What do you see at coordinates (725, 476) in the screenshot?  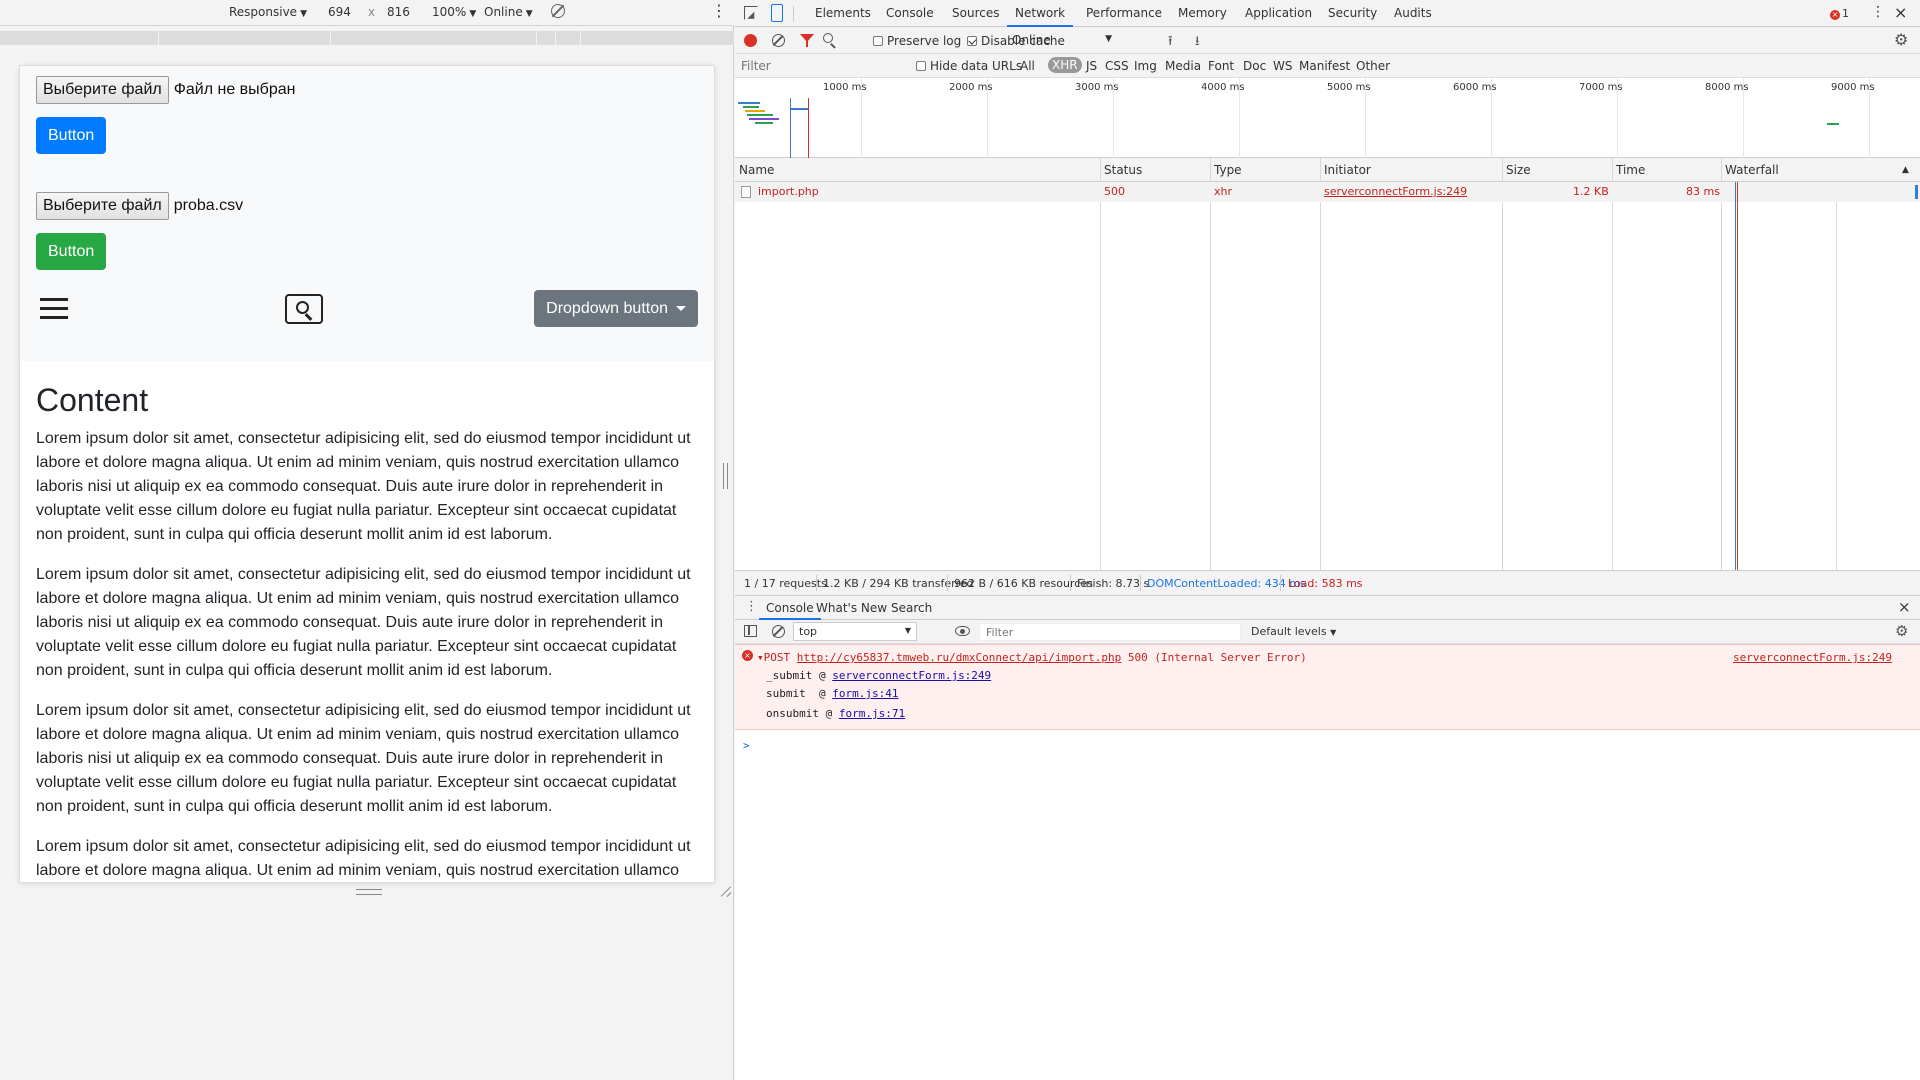 I see `resize-handle-right` at bounding box center [725, 476].